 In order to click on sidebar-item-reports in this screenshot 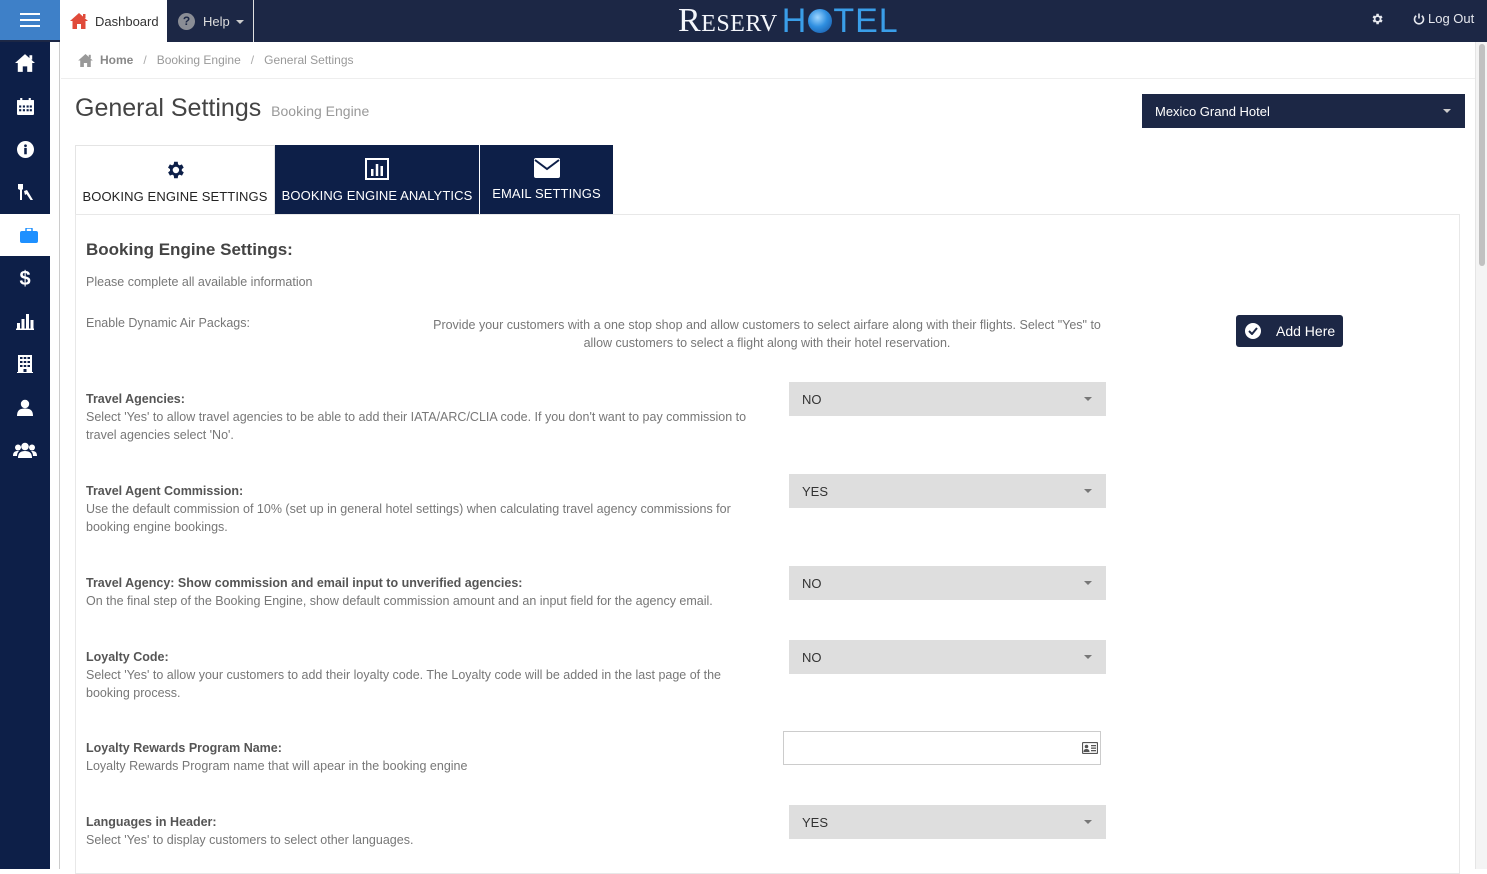, I will do `click(25, 321)`.